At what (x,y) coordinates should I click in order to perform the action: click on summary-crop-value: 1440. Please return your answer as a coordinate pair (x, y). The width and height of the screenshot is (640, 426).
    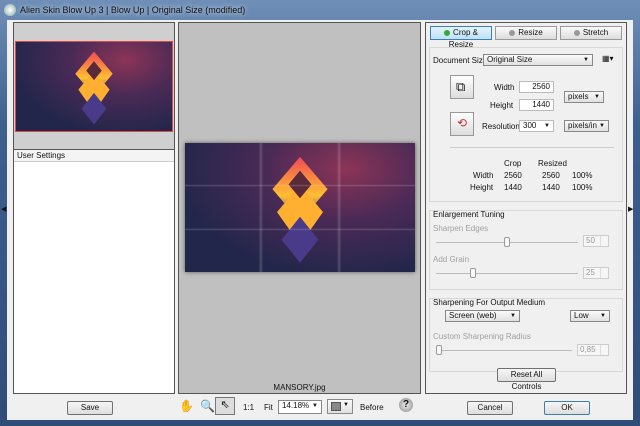
    Looking at the image, I should click on (513, 187).